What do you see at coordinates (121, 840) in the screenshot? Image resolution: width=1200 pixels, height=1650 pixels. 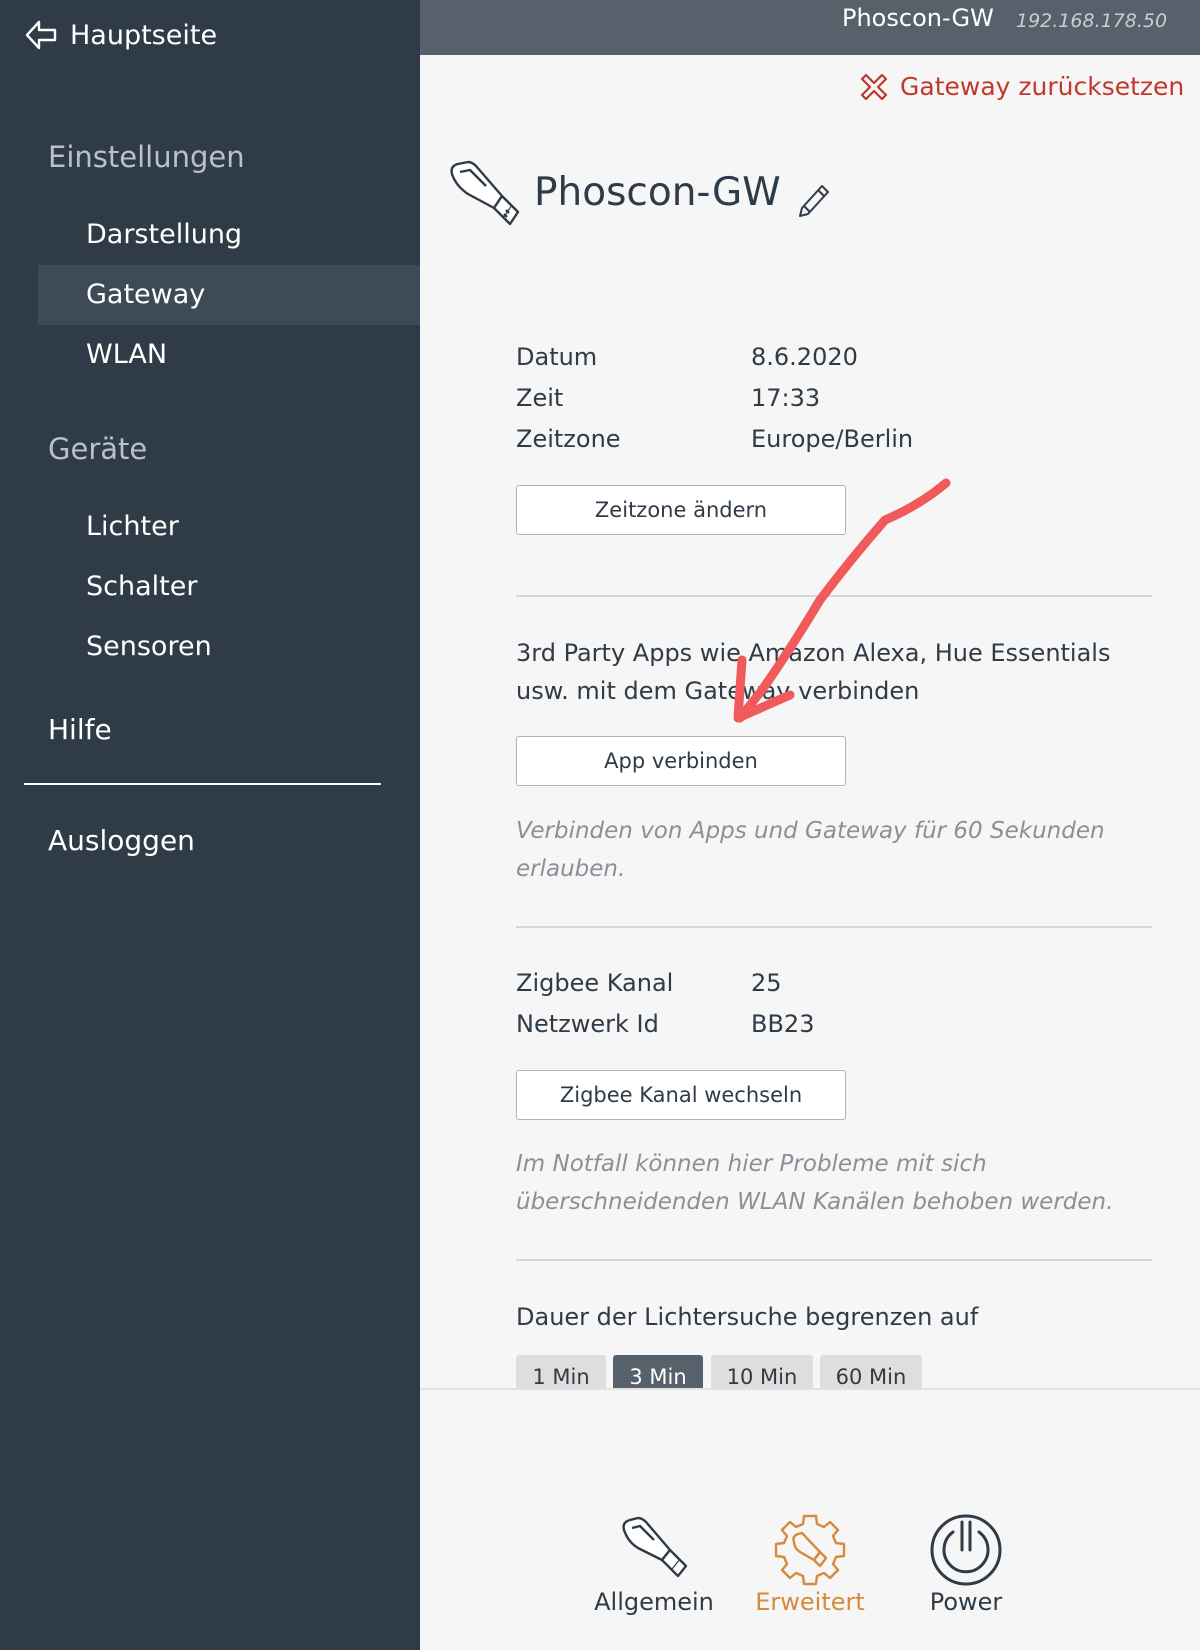 I see `logout-link: Ausloggen` at bounding box center [121, 840].